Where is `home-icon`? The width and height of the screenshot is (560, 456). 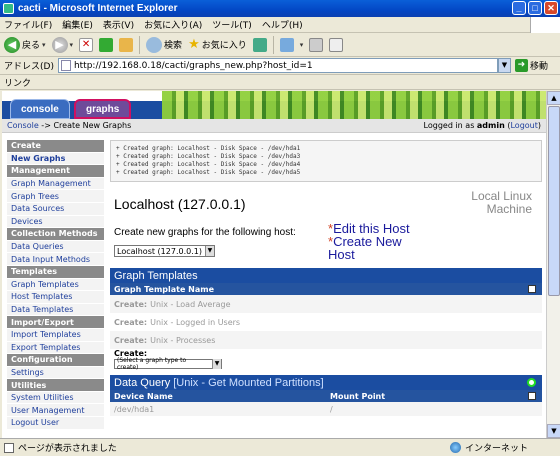 home-icon is located at coordinates (126, 44).